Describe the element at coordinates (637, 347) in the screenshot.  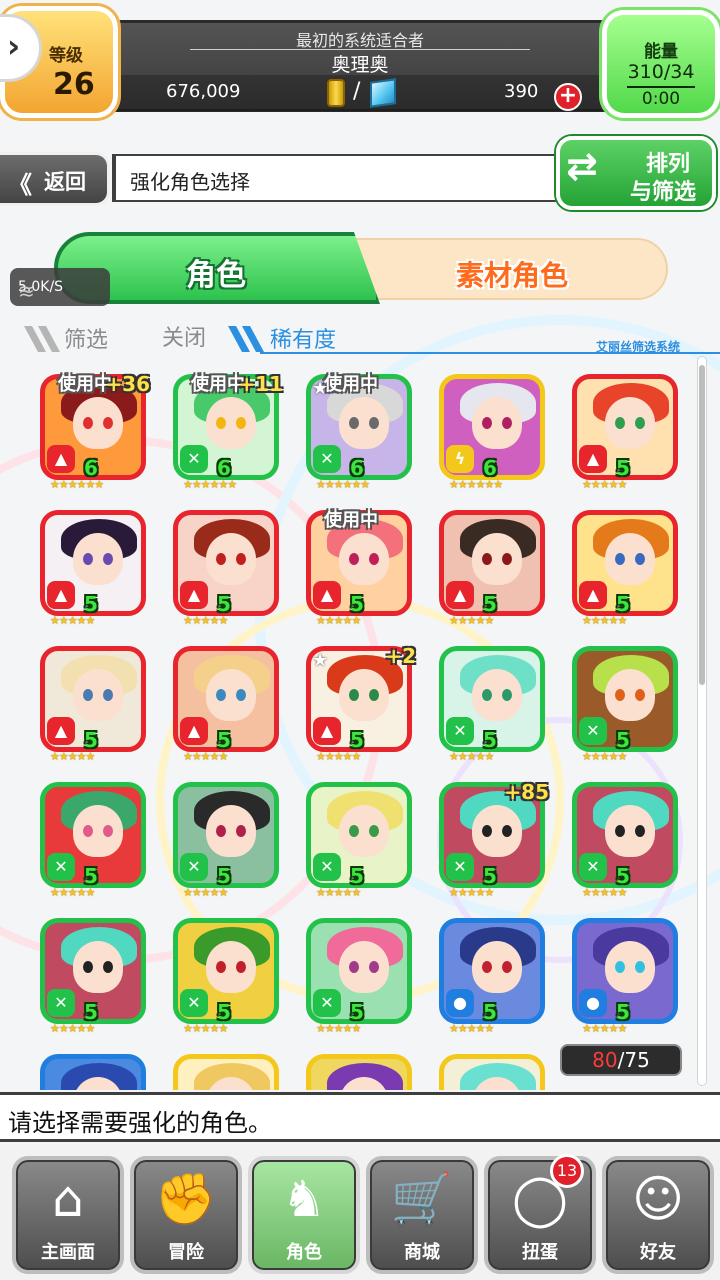
I see `filter-system-name: 艾丽丝筛选系统` at that location.